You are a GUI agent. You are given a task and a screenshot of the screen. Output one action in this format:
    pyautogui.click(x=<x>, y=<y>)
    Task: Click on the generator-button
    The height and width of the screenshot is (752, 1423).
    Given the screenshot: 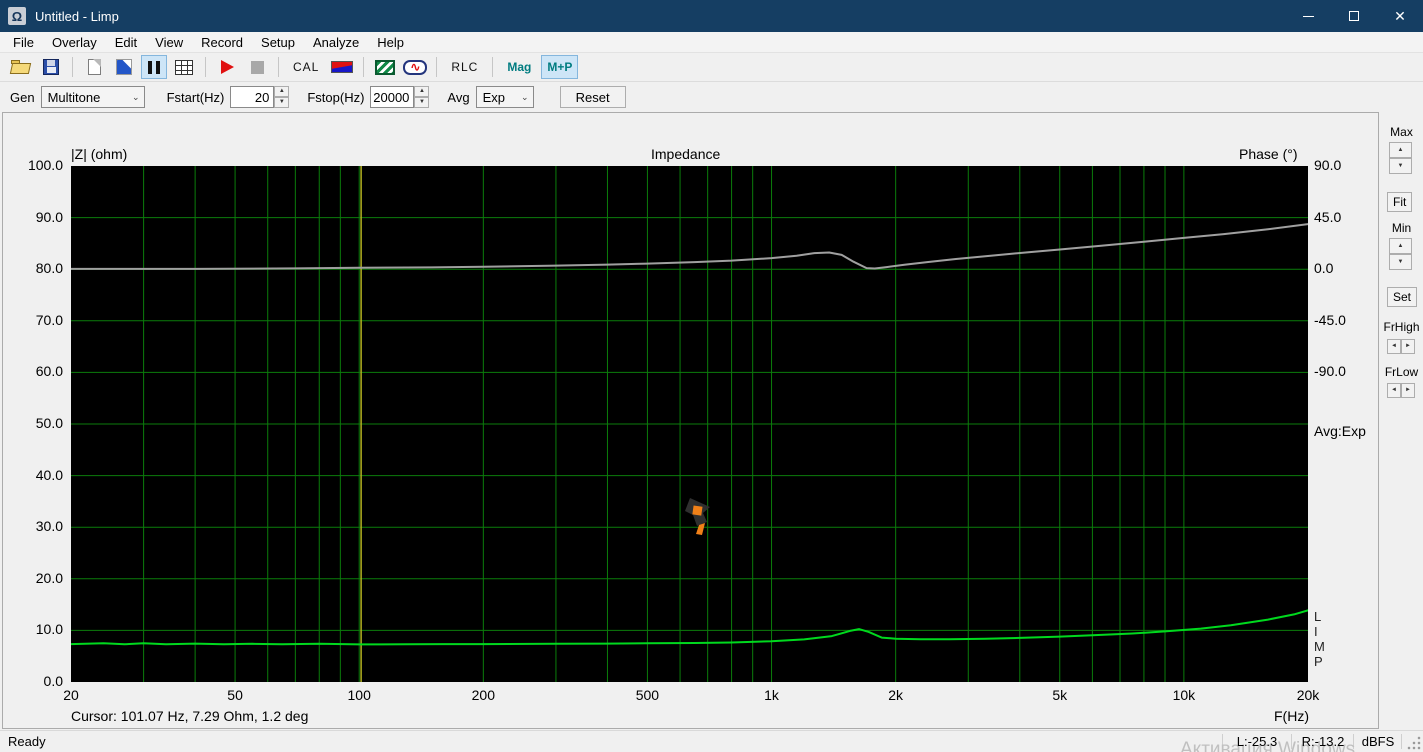 What is the action you would take?
    pyautogui.click(x=385, y=67)
    